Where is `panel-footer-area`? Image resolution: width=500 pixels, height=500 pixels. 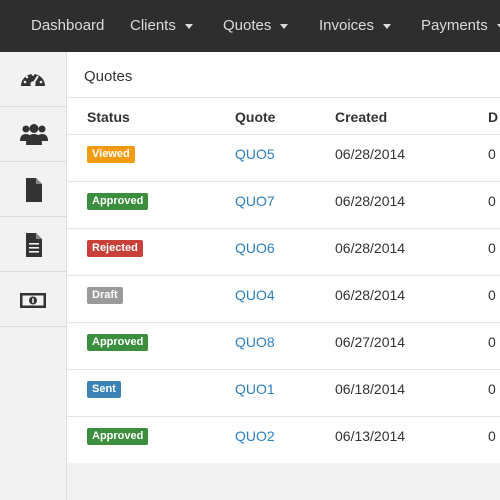 panel-footer-area is located at coordinates (283, 481).